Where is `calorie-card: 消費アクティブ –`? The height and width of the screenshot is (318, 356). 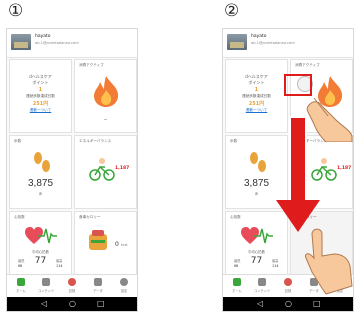
calorie-card: 消費アクティブ – is located at coordinates (105, 96).